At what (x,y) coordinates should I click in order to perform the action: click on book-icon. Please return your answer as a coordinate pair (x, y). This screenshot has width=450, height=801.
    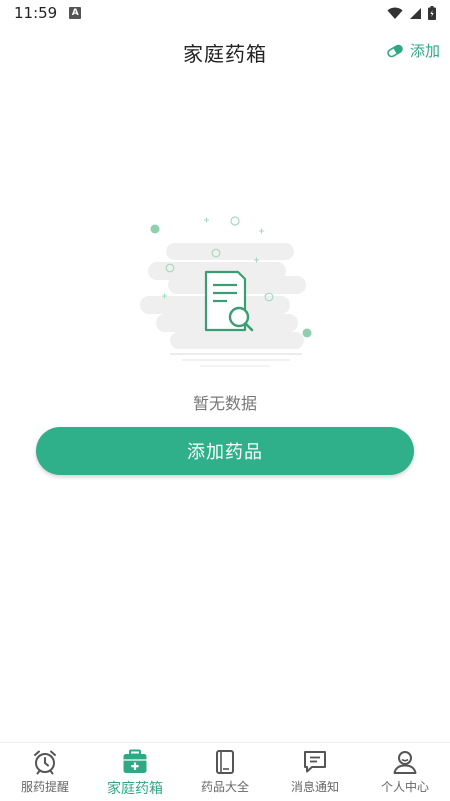
    Looking at the image, I should click on (225, 762).